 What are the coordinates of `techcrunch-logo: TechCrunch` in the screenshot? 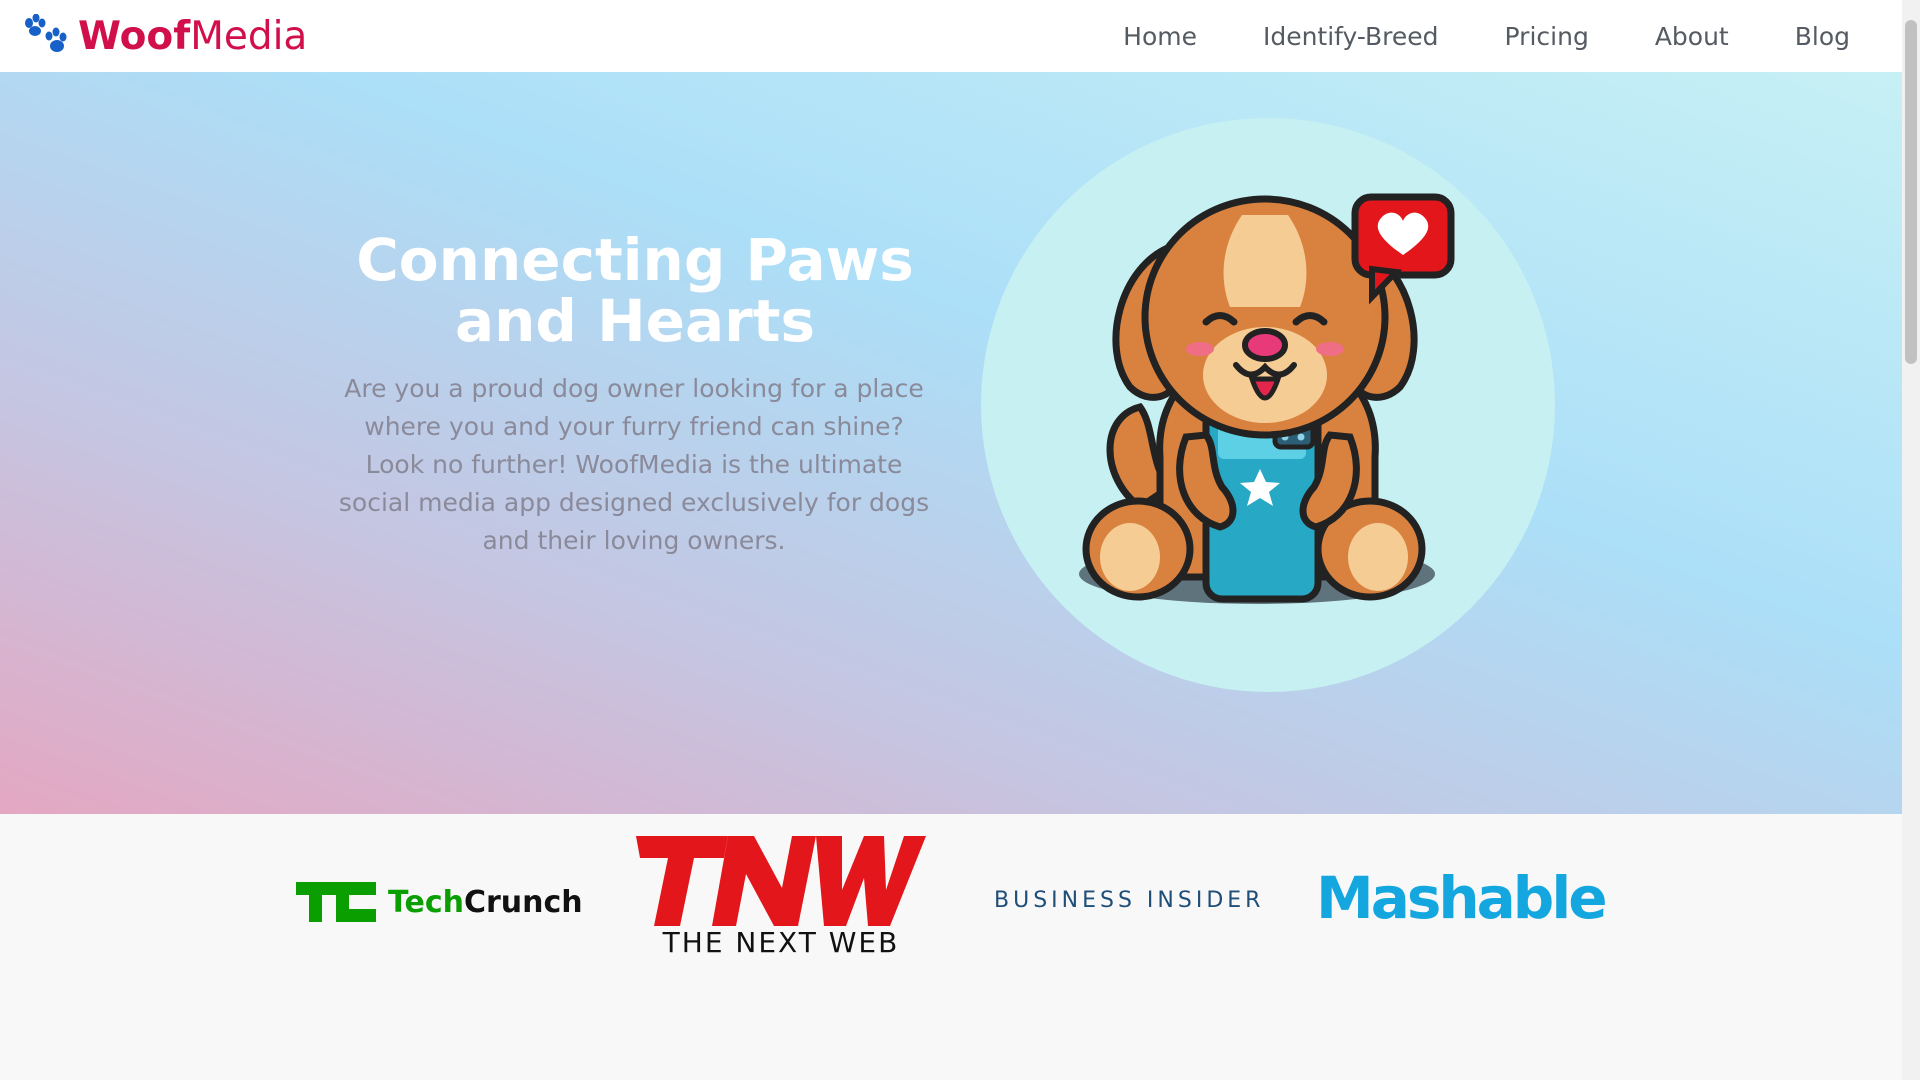 It's located at (439, 902).